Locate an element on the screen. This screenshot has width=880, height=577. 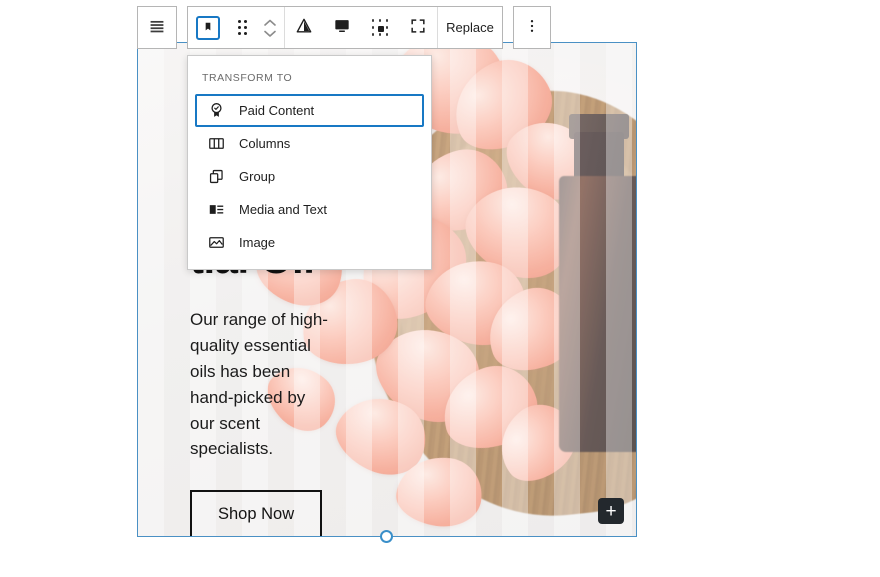
more-options-button is located at coordinates (532, 27).